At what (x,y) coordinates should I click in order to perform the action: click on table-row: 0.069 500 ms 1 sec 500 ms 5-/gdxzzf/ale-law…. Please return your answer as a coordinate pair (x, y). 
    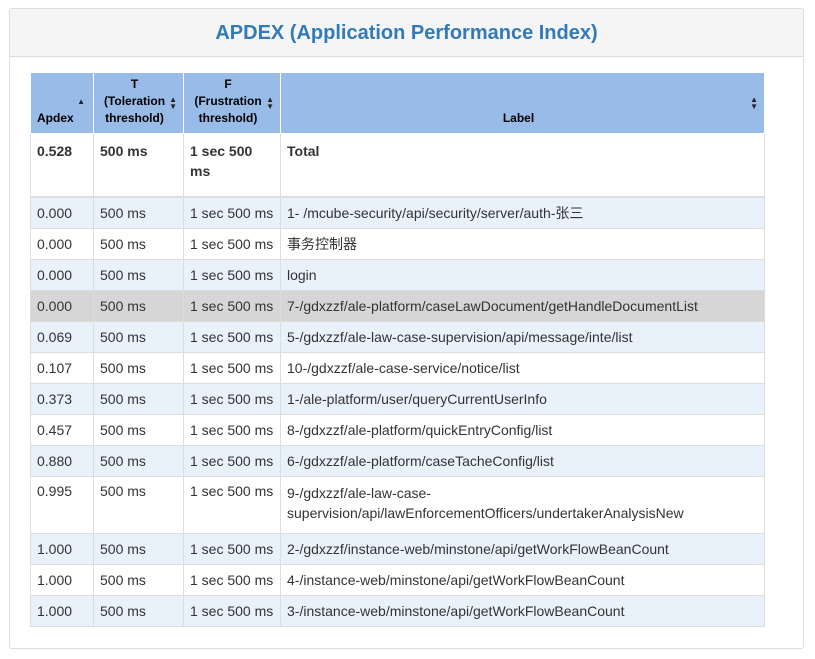
    Looking at the image, I should click on (397, 337).